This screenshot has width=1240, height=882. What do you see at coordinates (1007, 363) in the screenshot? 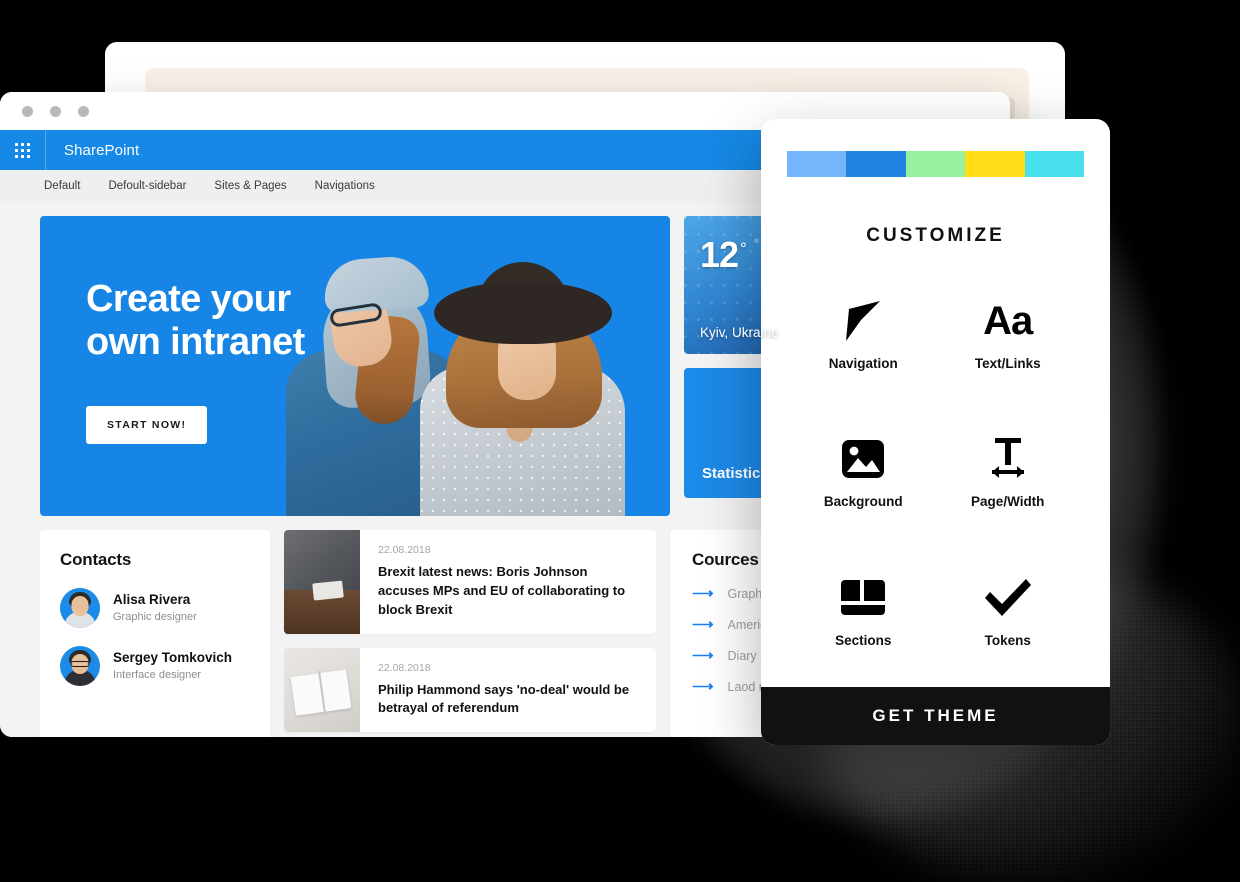
I see `option-label: Text/Links` at bounding box center [1007, 363].